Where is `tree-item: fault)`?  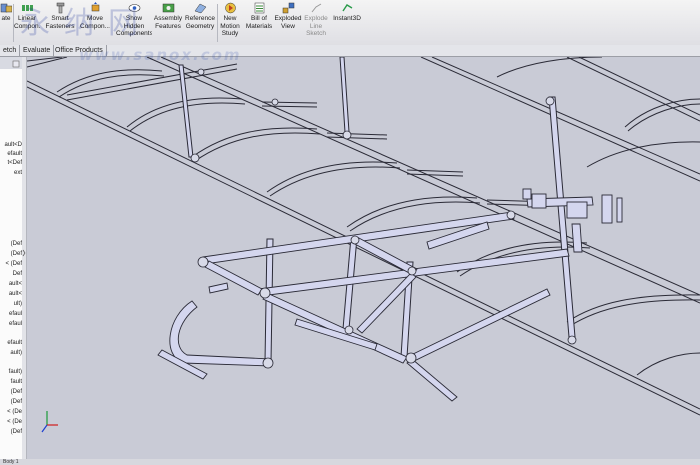 tree-item: fault) is located at coordinates (11, 372).